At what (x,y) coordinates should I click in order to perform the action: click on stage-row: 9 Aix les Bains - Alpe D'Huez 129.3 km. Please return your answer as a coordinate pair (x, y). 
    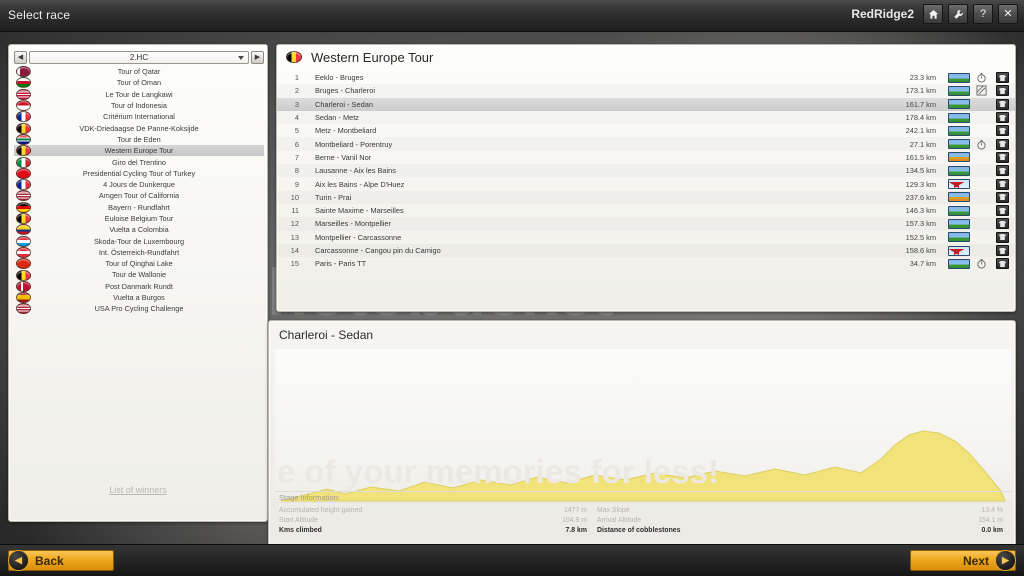
    Looking at the image, I should click on (646, 183).